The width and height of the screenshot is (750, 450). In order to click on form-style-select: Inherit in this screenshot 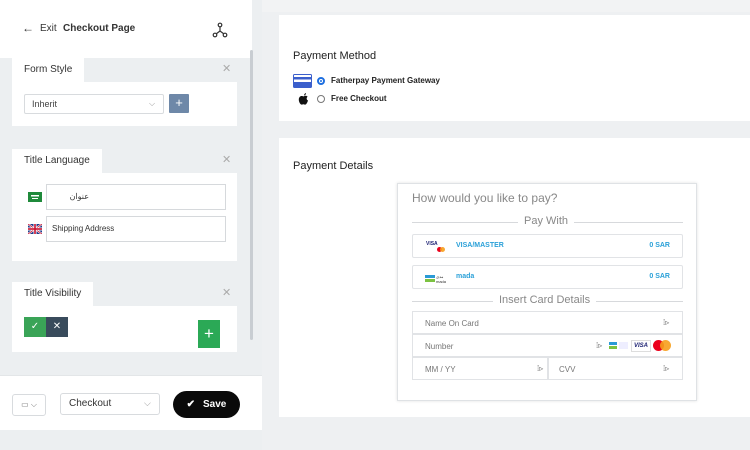, I will do `click(94, 104)`.